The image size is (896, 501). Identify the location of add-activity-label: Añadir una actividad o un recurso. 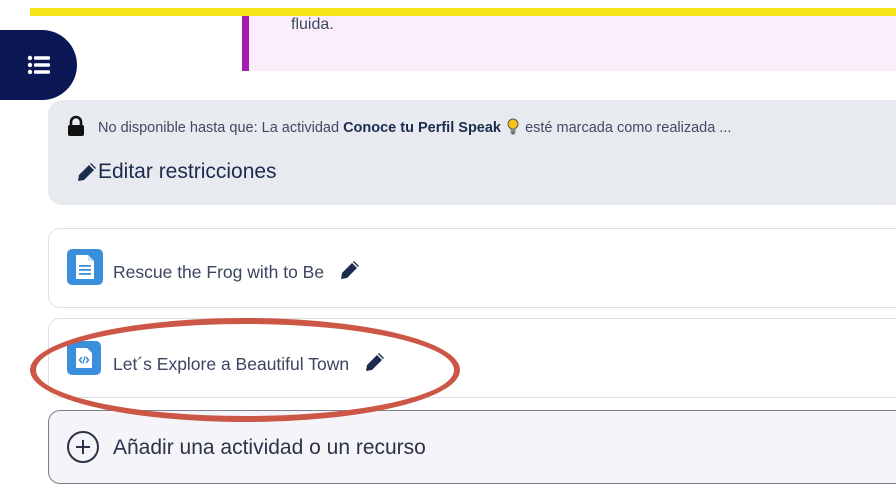
(269, 447).